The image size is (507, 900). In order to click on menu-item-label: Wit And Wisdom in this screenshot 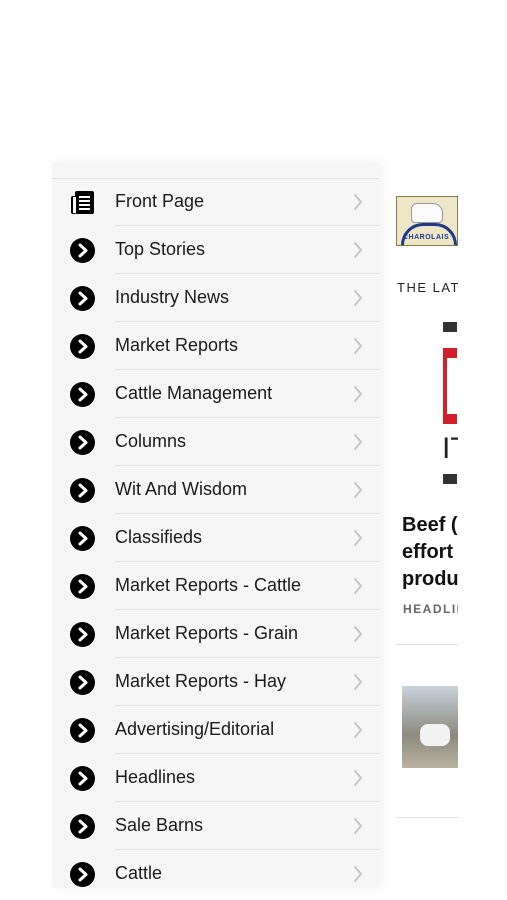, I will do `click(181, 489)`.